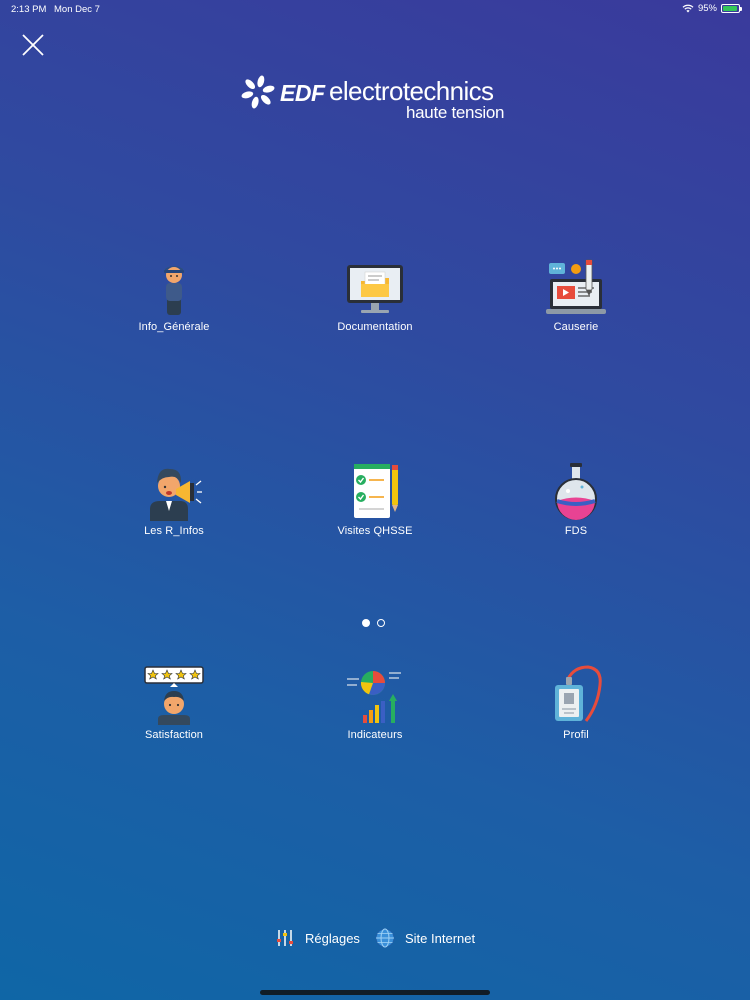 This screenshot has height=1000, width=750. I want to click on close-icon, so click(33, 45).